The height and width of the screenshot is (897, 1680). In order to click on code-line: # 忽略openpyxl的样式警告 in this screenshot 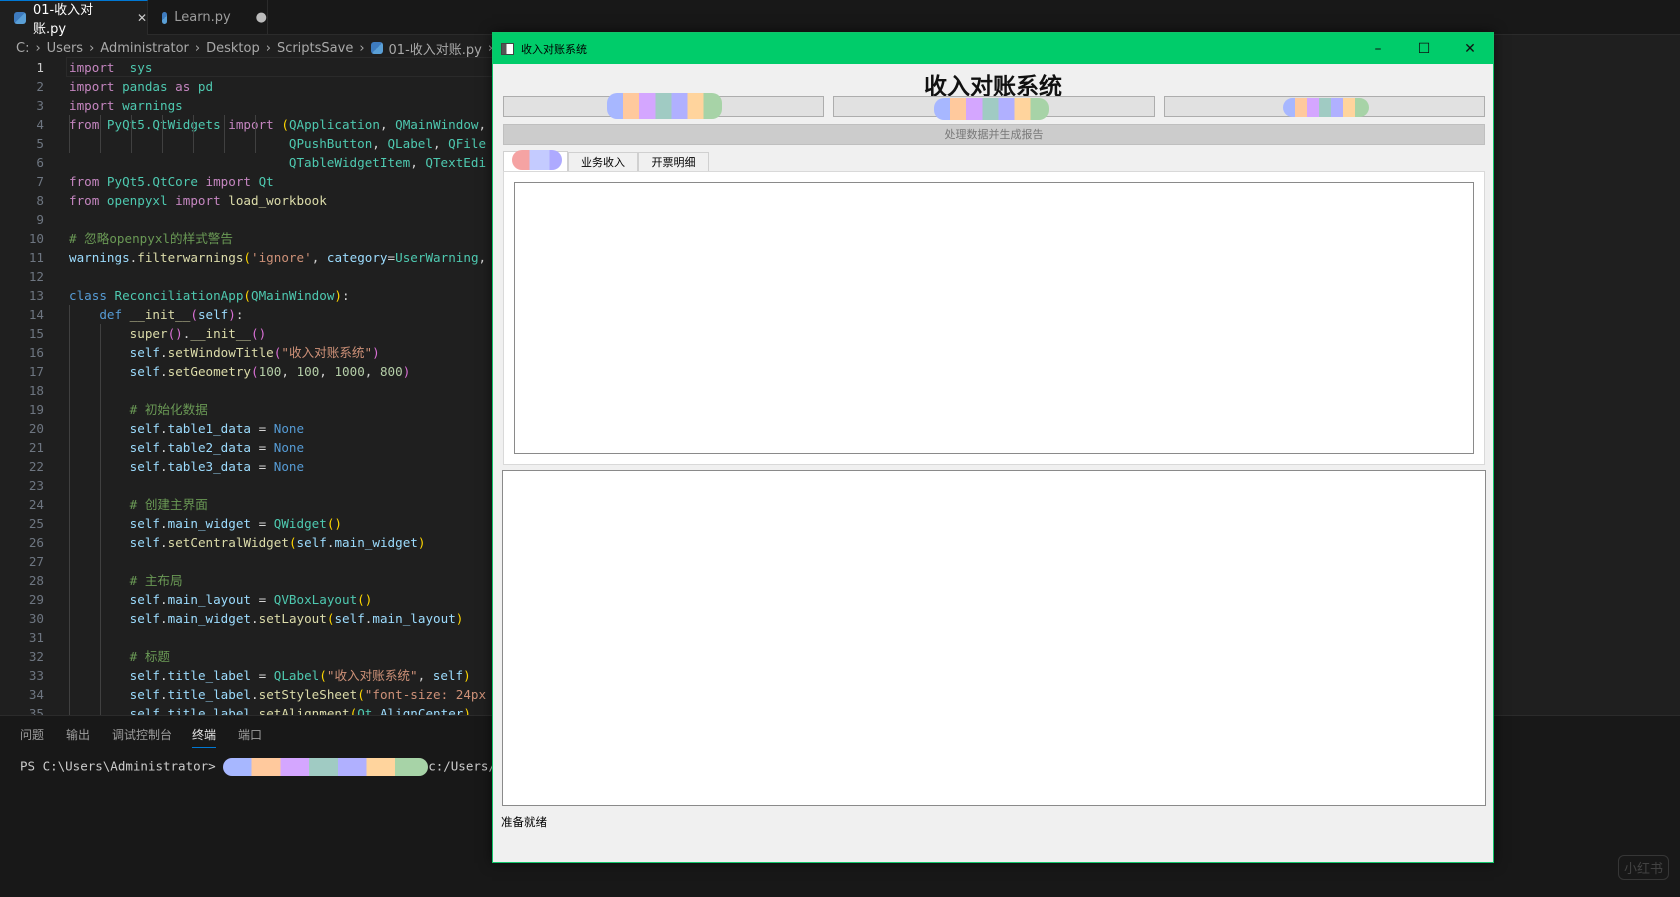, I will do `click(151, 238)`.